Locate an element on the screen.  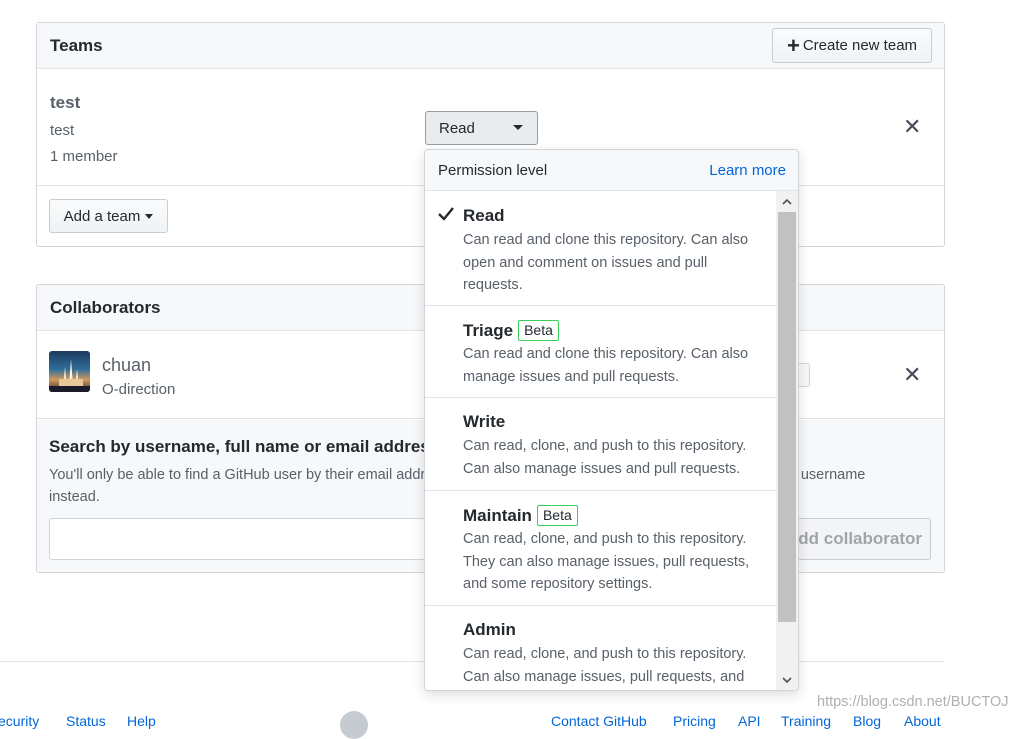
add-team-button: Add a team is located at coordinates (108, 216).